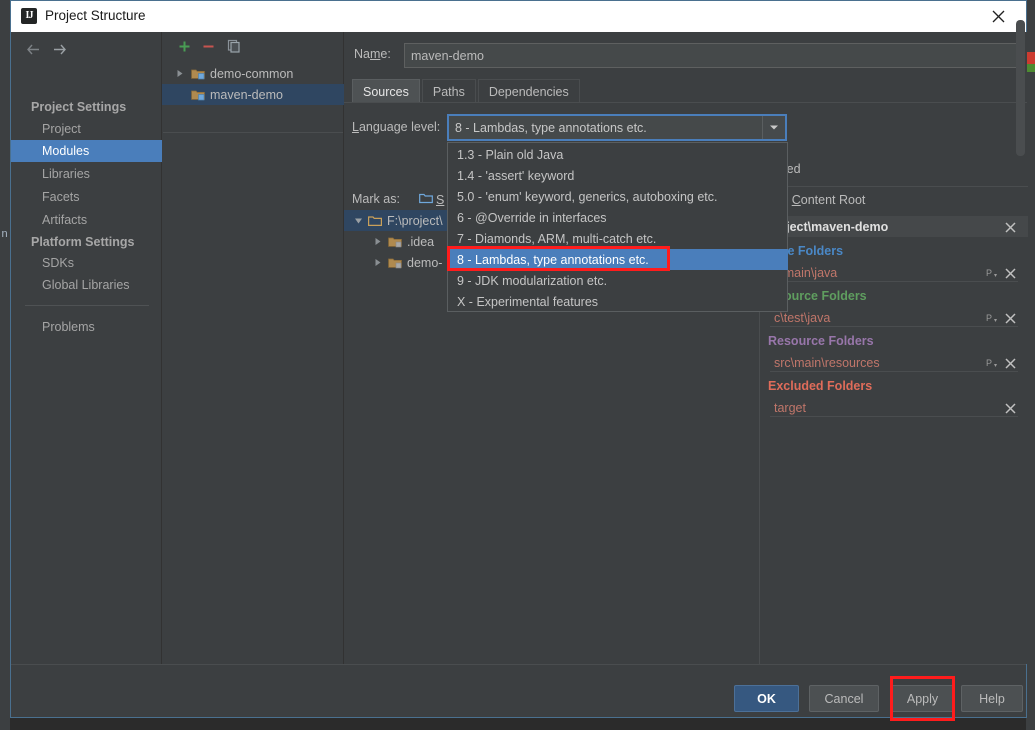  I want to click on sidebar-item-modules: Modules, so click(86, 151).